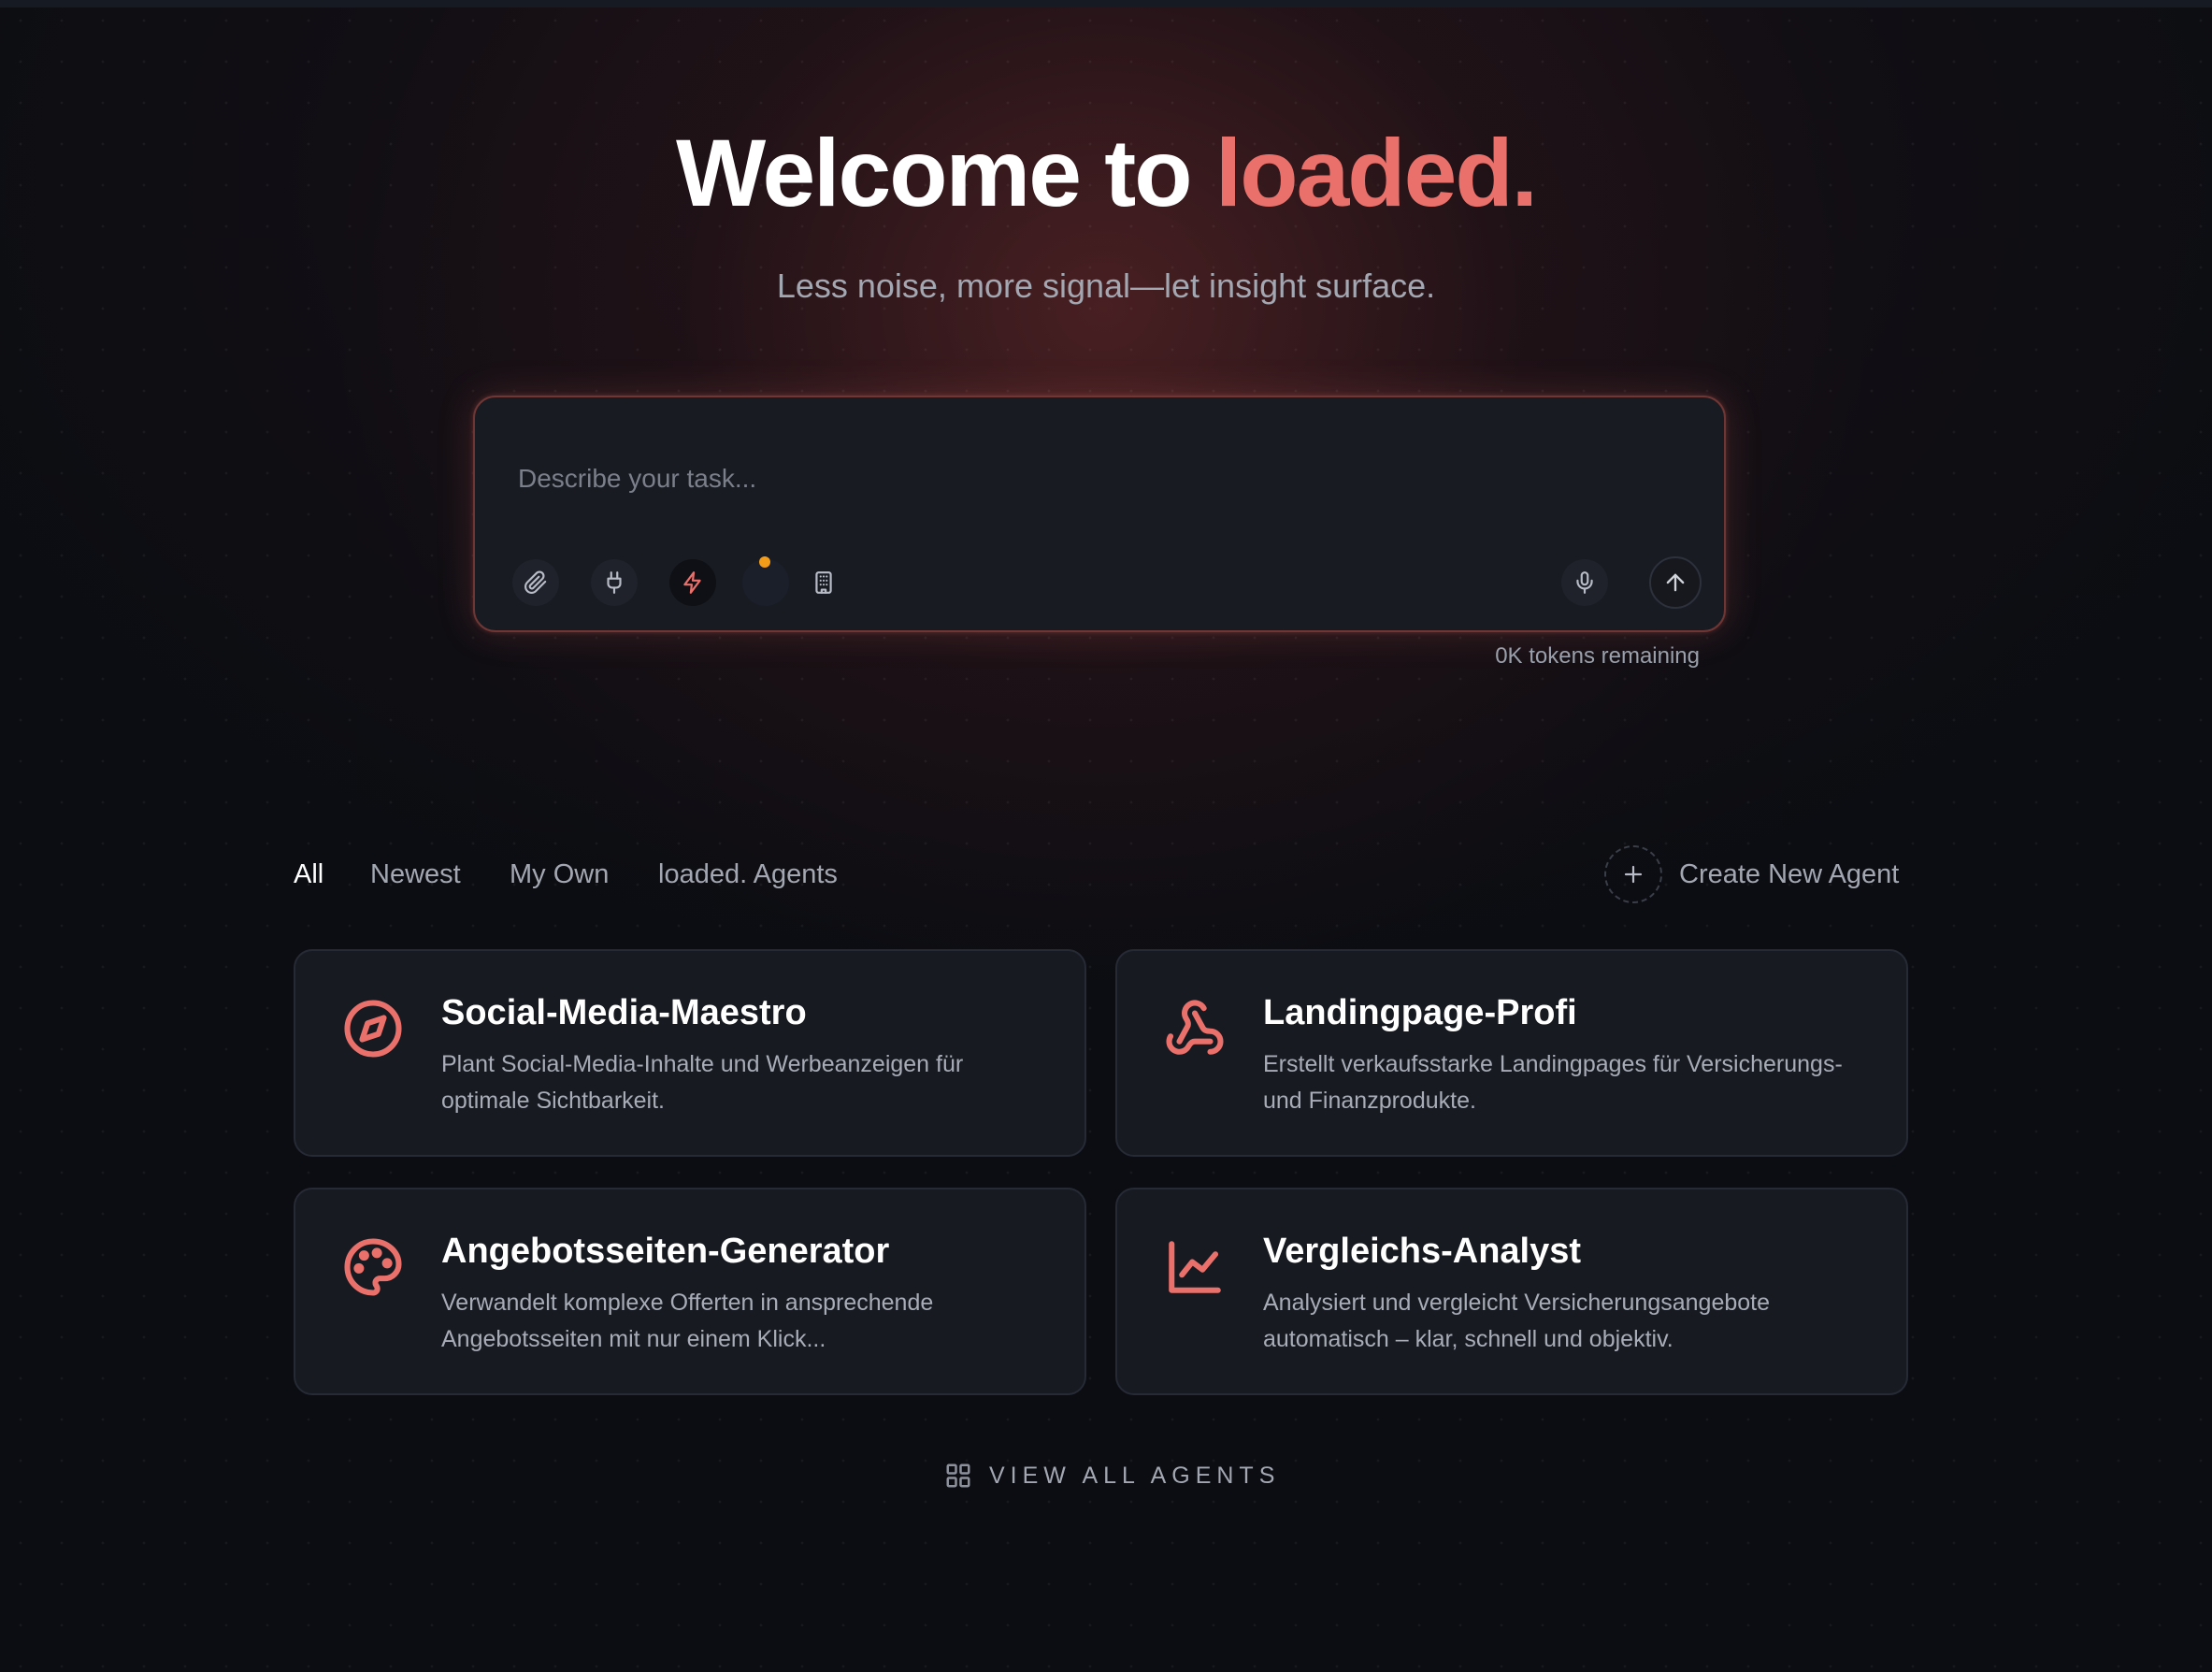  Describe the element at coordinates (1106, 3) in the screenshot. I see `top-bar` at that location.